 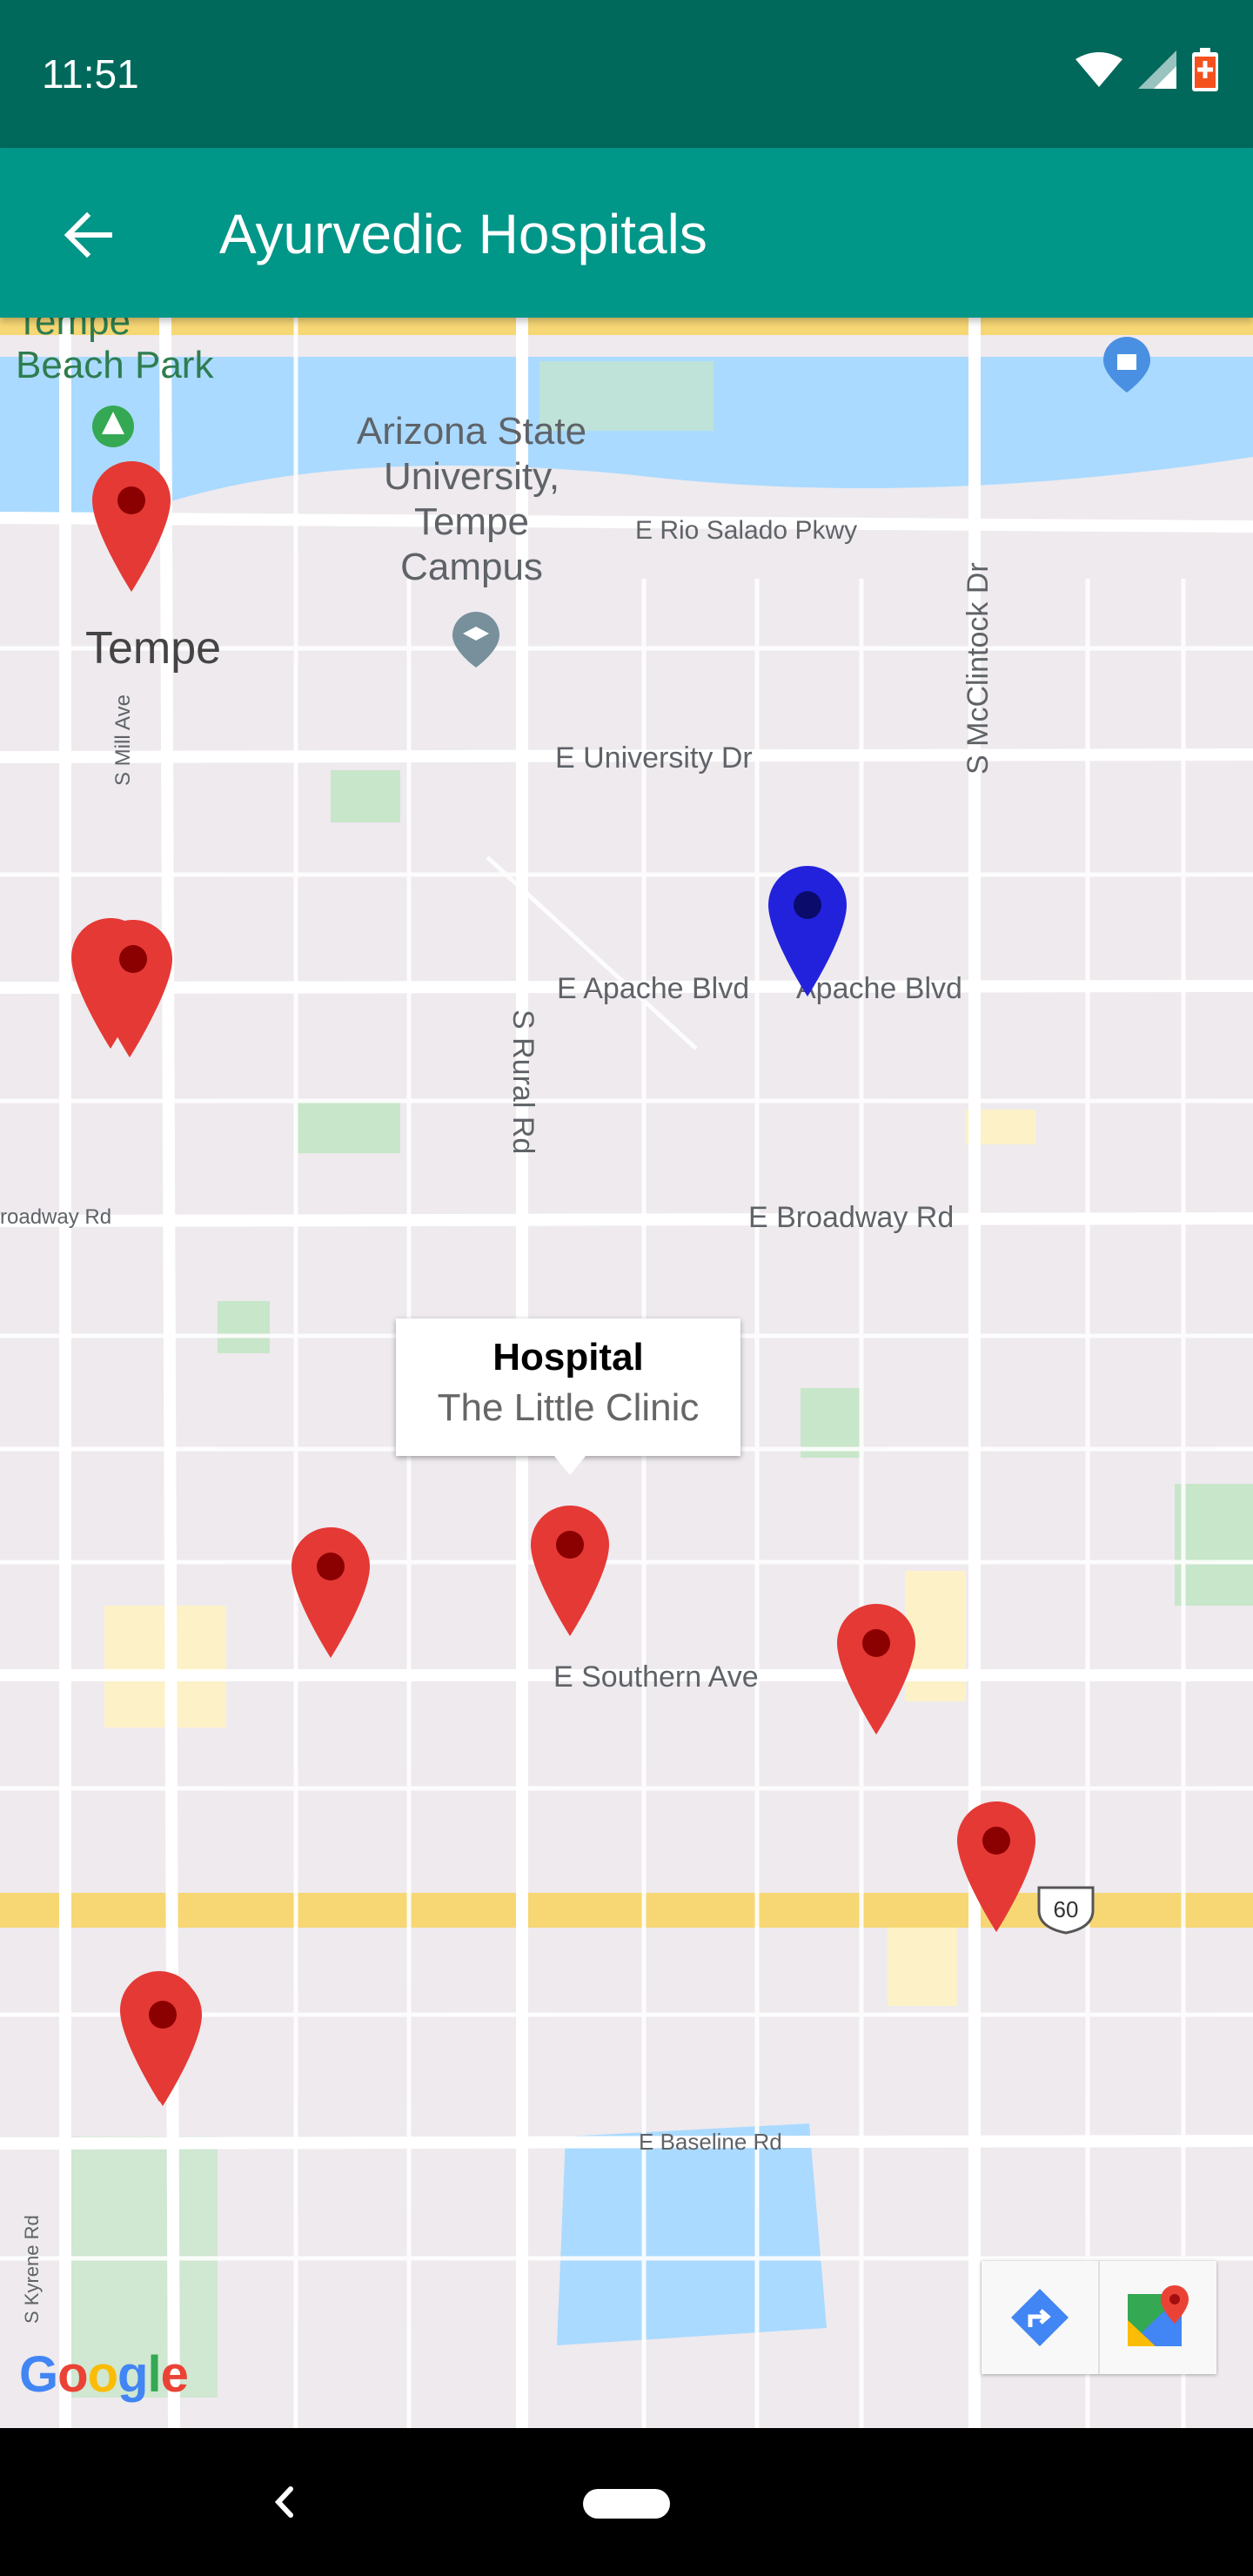 I want to click on city-label: Tempe, so click(x=153, y=648).